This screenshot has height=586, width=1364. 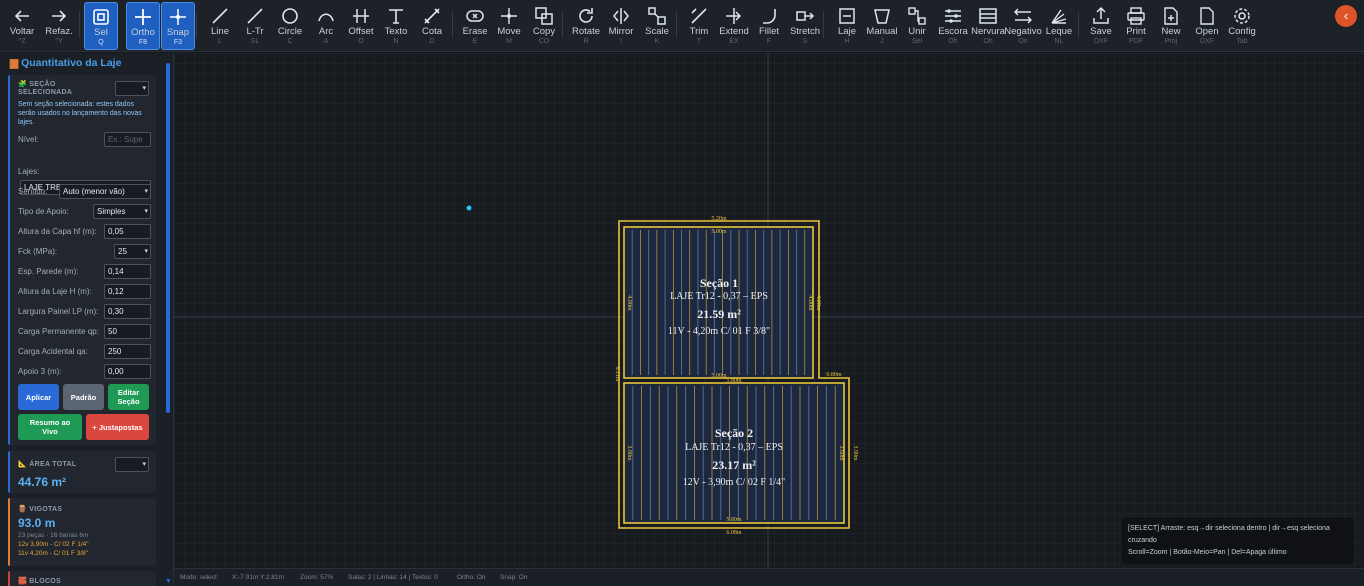 I want to click on dim-bottom-outer: 6.08m, so click(x=734, y=533).